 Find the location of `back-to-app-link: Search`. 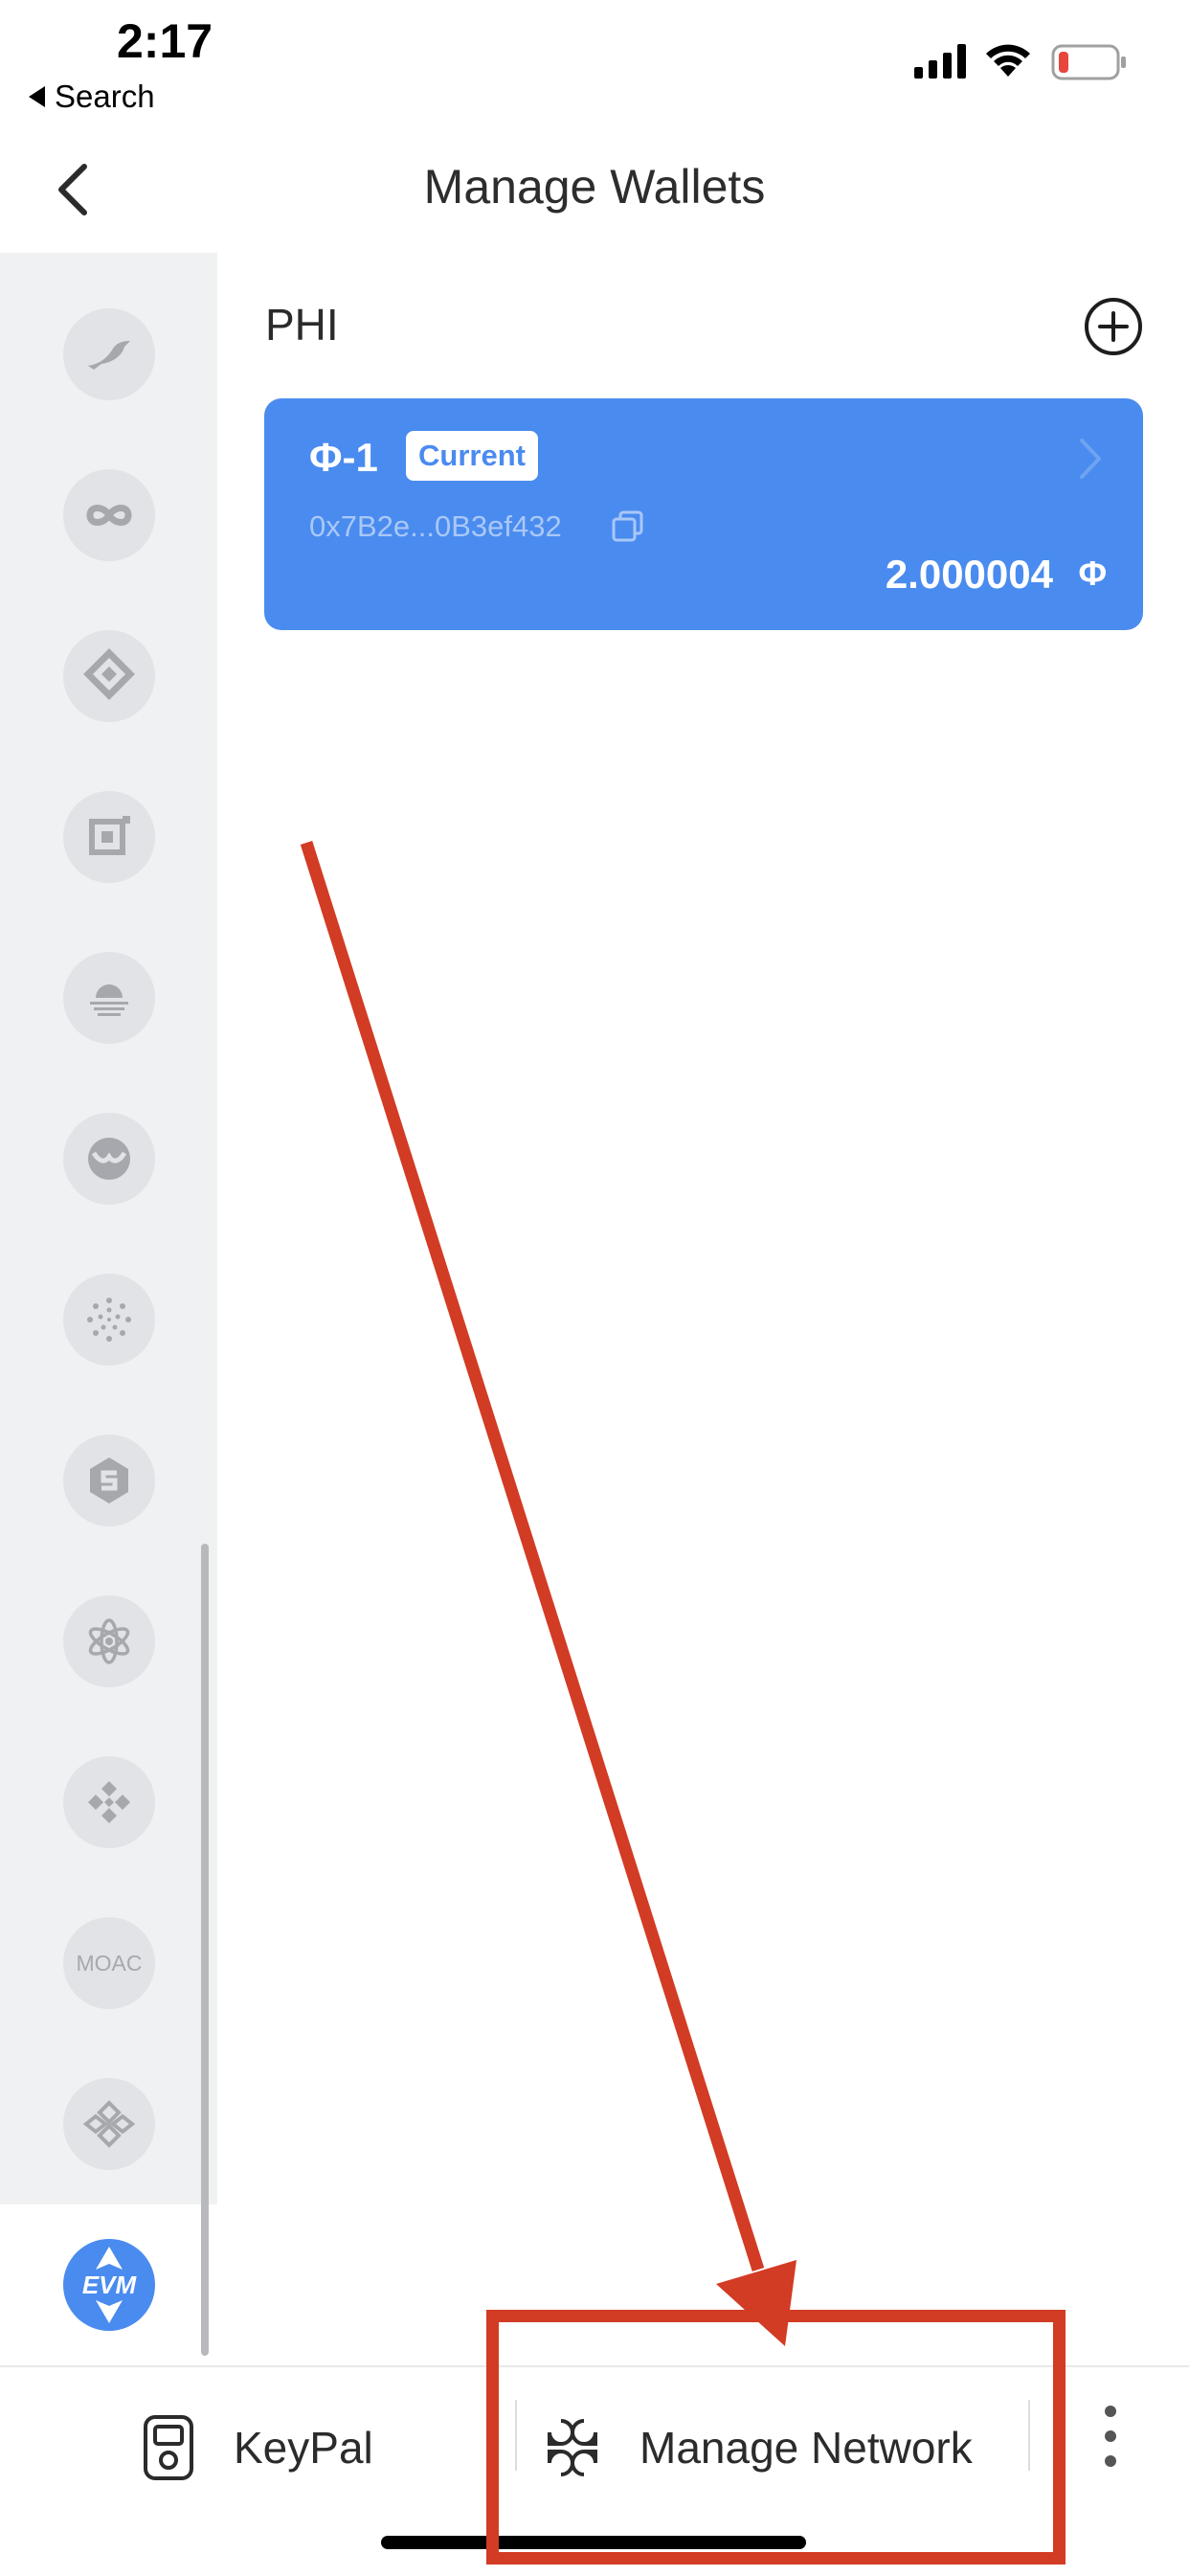

back-to-app-link: Search is located at coordinates (92, 97).